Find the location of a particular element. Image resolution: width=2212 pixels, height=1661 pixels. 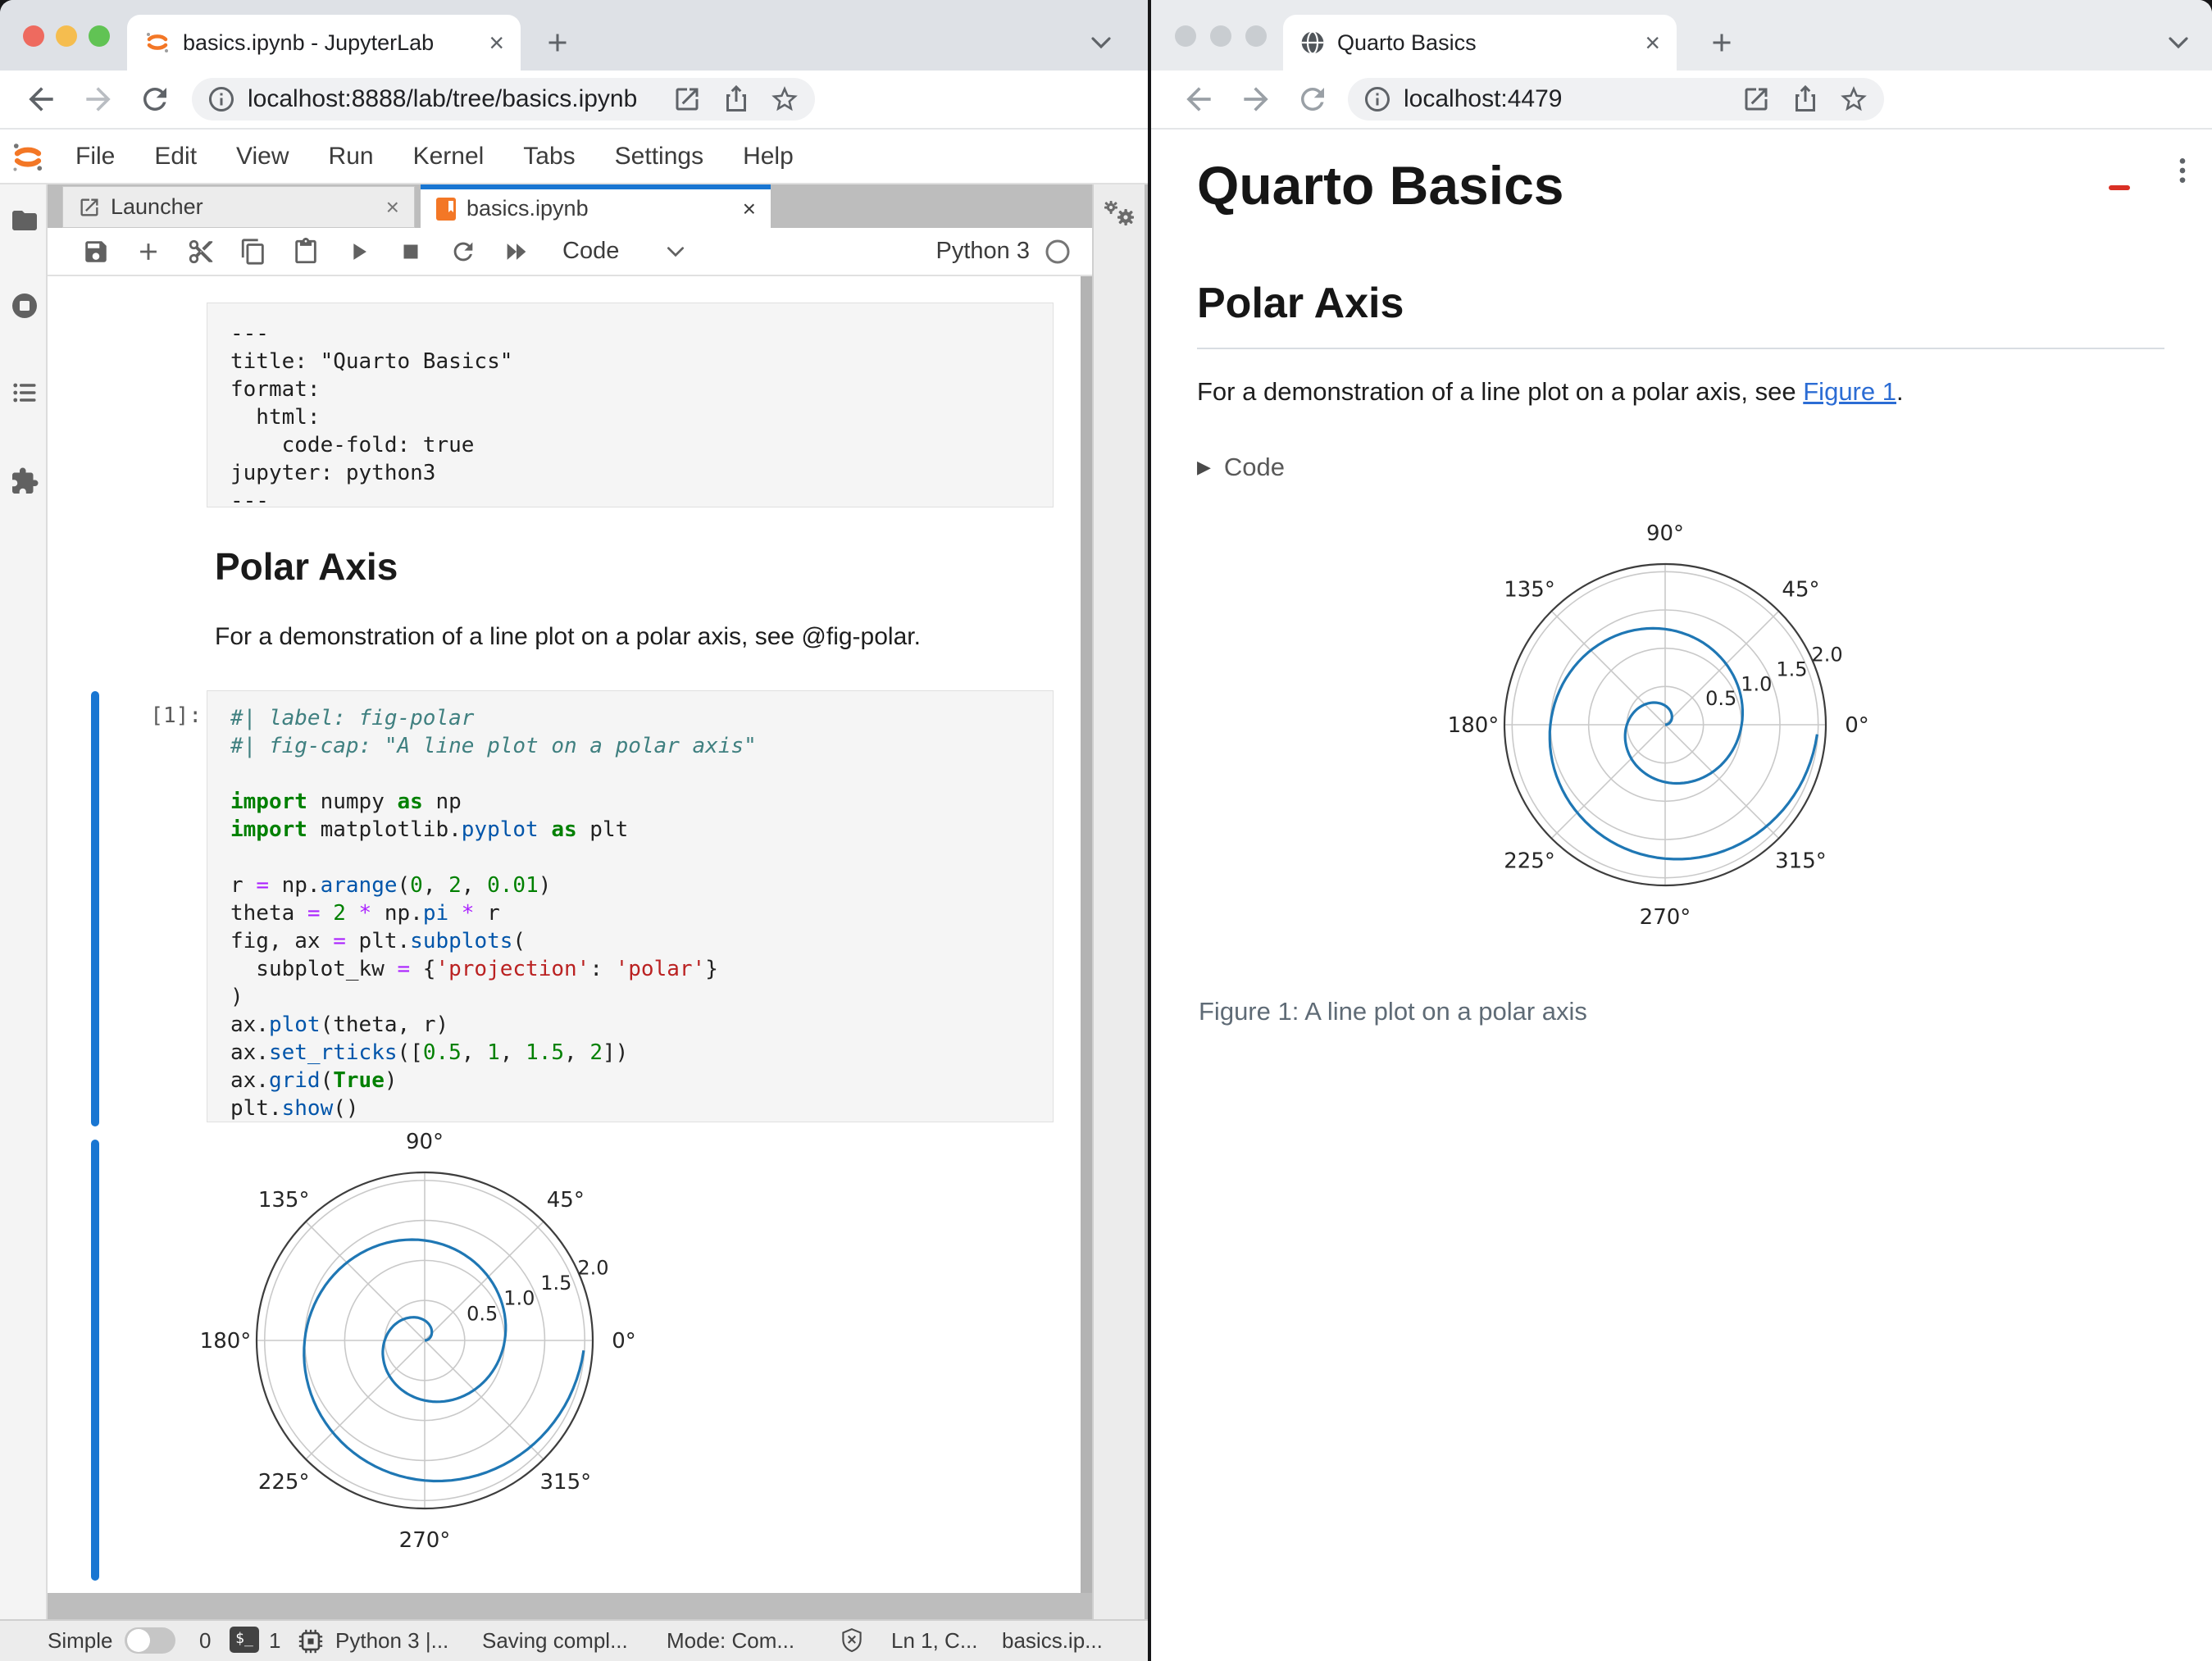

kernel-status-icon is located at coordinates (1058, 252).